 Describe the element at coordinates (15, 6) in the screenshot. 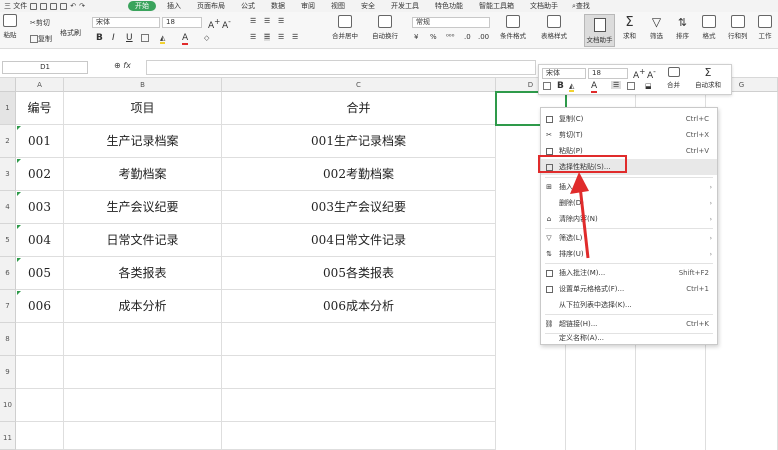

I see `file-menu: 三 文件` at that location.